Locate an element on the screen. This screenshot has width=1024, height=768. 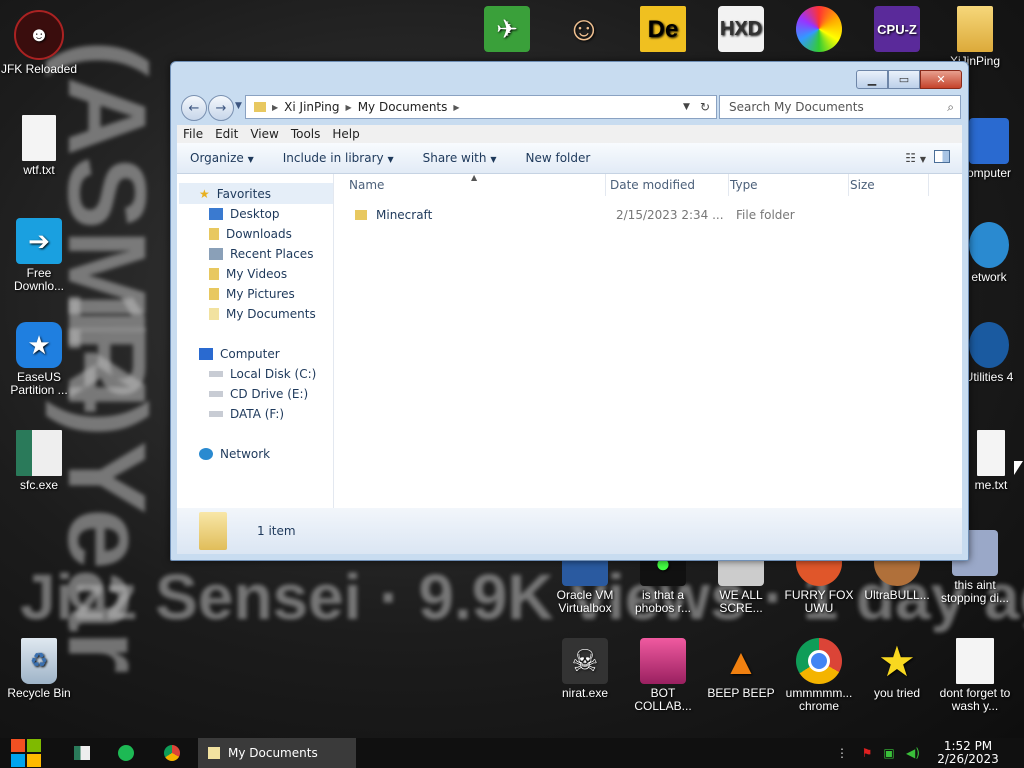
nav-network: Network is located at coordinates (234, 454).